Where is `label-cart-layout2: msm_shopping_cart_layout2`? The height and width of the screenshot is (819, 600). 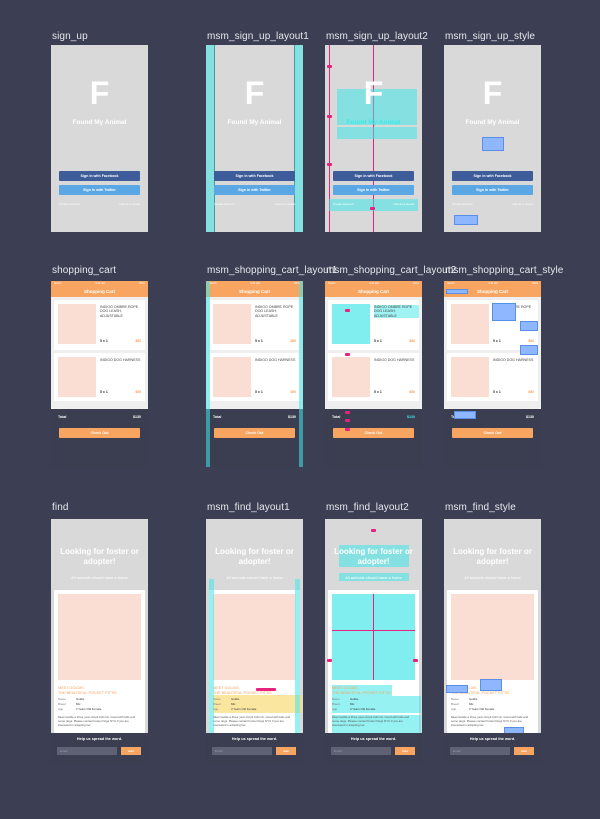 label-cart-layout2: msm_shopping_cart_layout2 is located at coordinates (391, 270).